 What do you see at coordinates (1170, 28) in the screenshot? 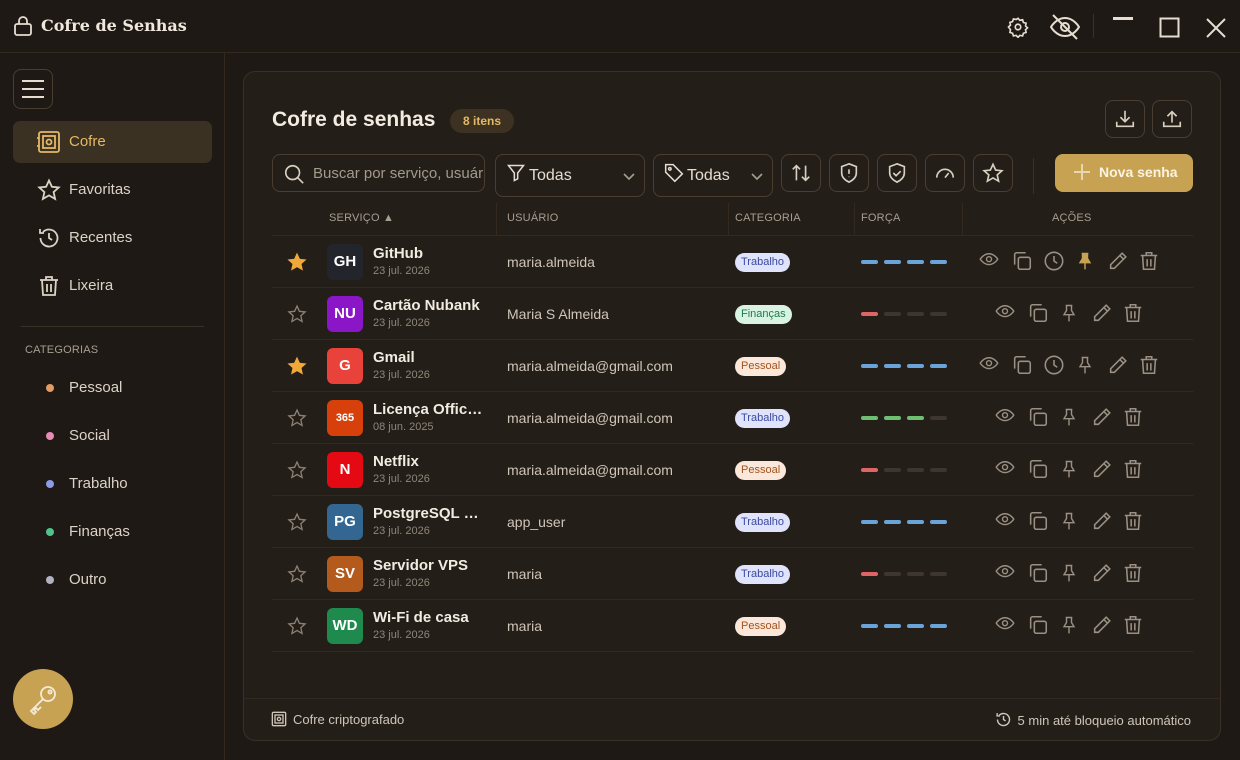
I see `maximize-icon` at bounding box center [1170, 28].